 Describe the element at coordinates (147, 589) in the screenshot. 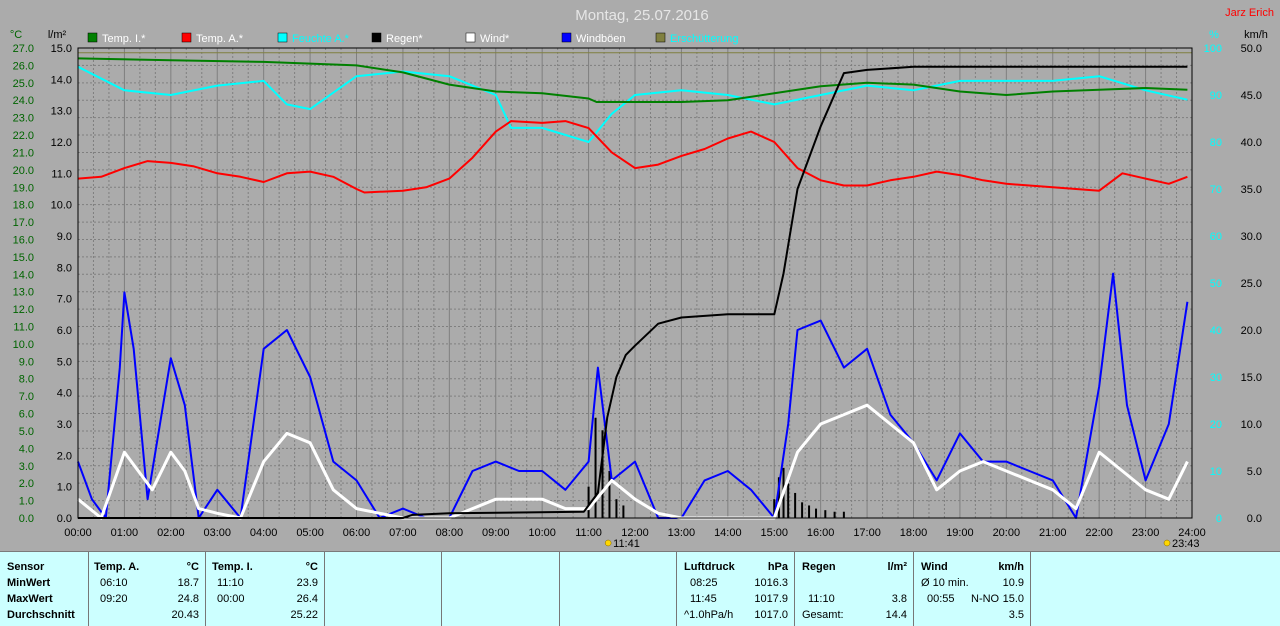

I see `temp-a-column: Temp. A. °C 06:10 18.7 09:20 24.8 20.43` at that location.